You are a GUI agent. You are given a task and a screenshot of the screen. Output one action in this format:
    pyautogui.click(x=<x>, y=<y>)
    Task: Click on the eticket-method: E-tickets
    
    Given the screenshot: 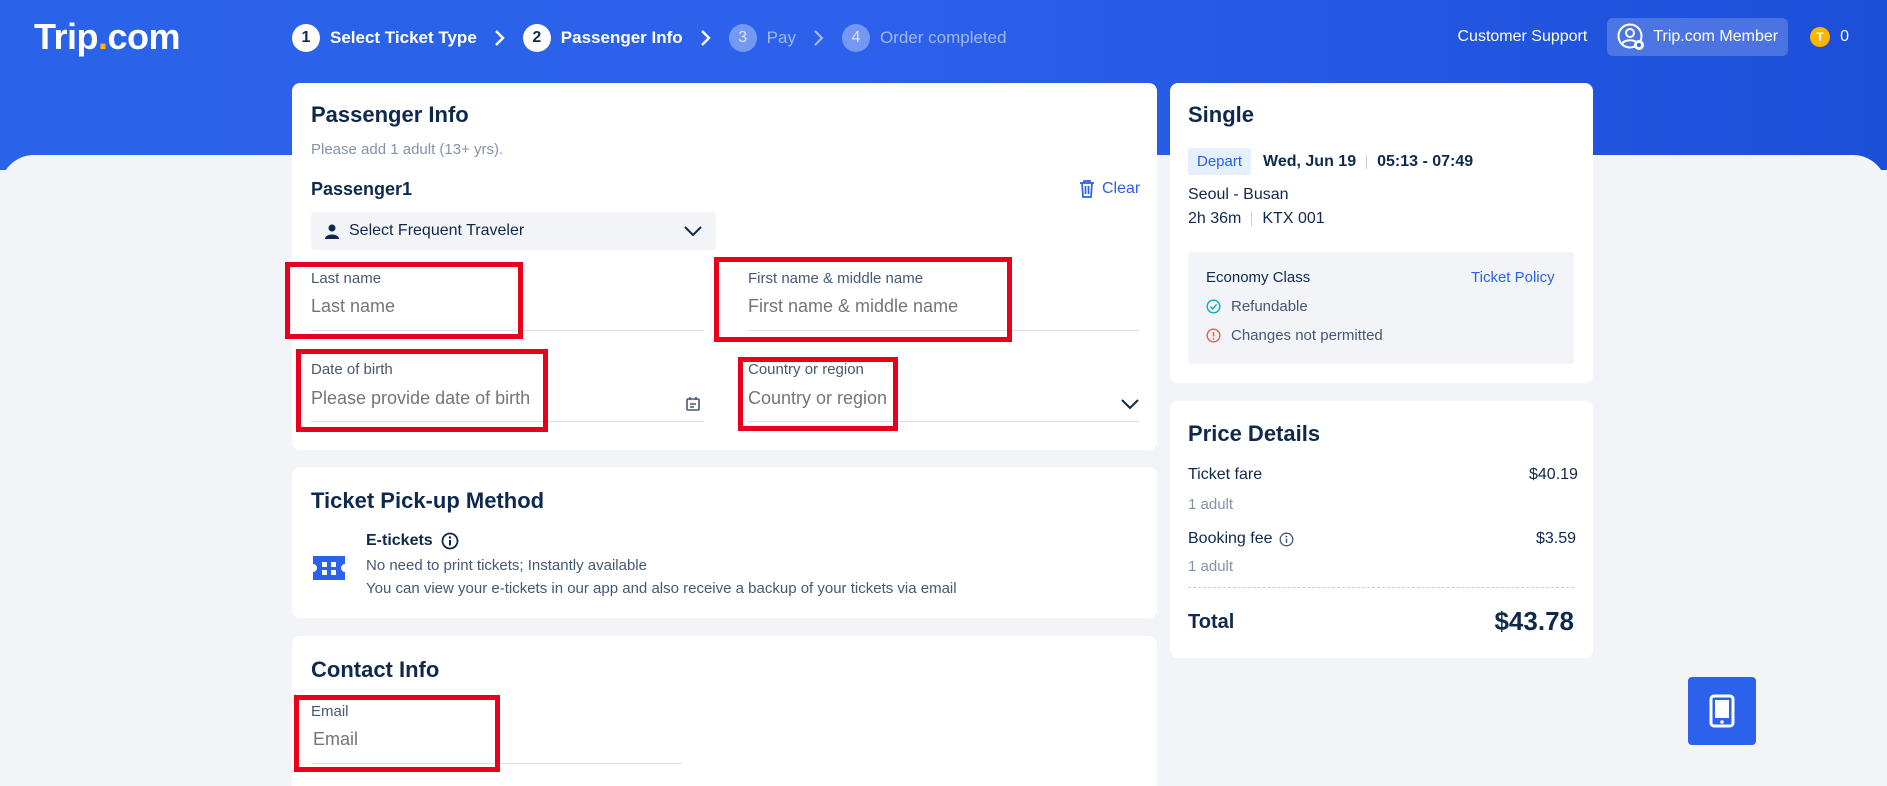 What is the action you would take?
    pyautogui.click(x=412, y=541)
    